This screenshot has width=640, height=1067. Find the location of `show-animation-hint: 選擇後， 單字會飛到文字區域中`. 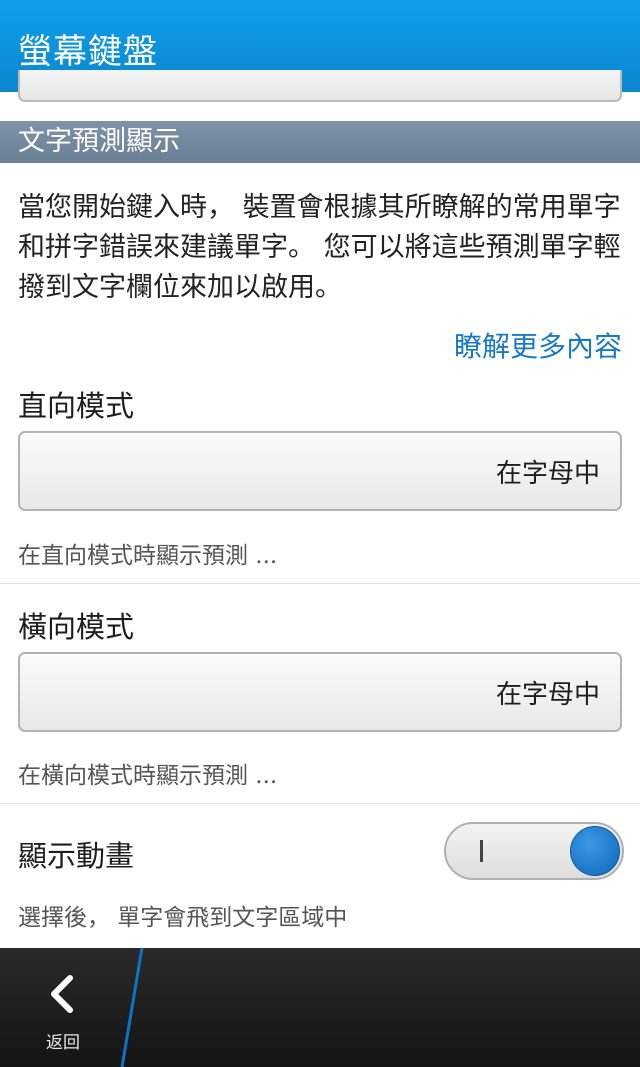

show-animation-hint: 選擇後， 單字會飛到文字區域中 is located at coordinates (183, 918).